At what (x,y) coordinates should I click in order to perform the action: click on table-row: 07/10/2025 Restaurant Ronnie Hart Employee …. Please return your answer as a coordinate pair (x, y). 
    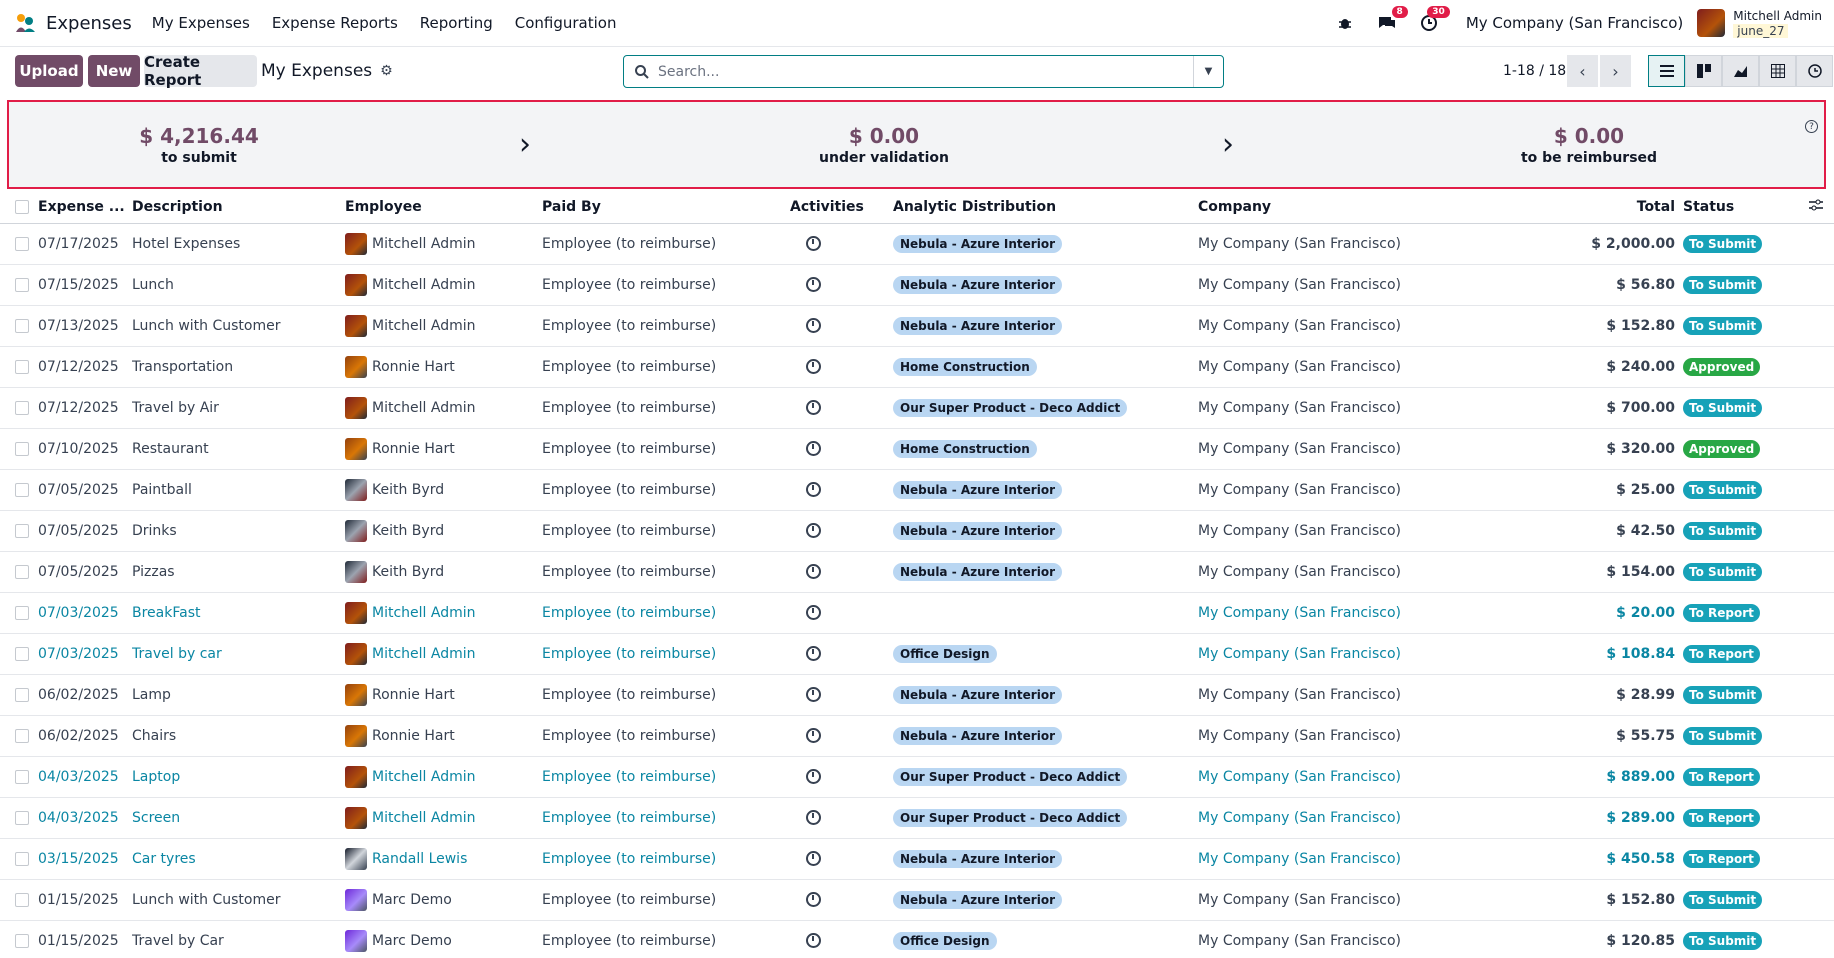
    Looking at the image, I should click on (917, 449).